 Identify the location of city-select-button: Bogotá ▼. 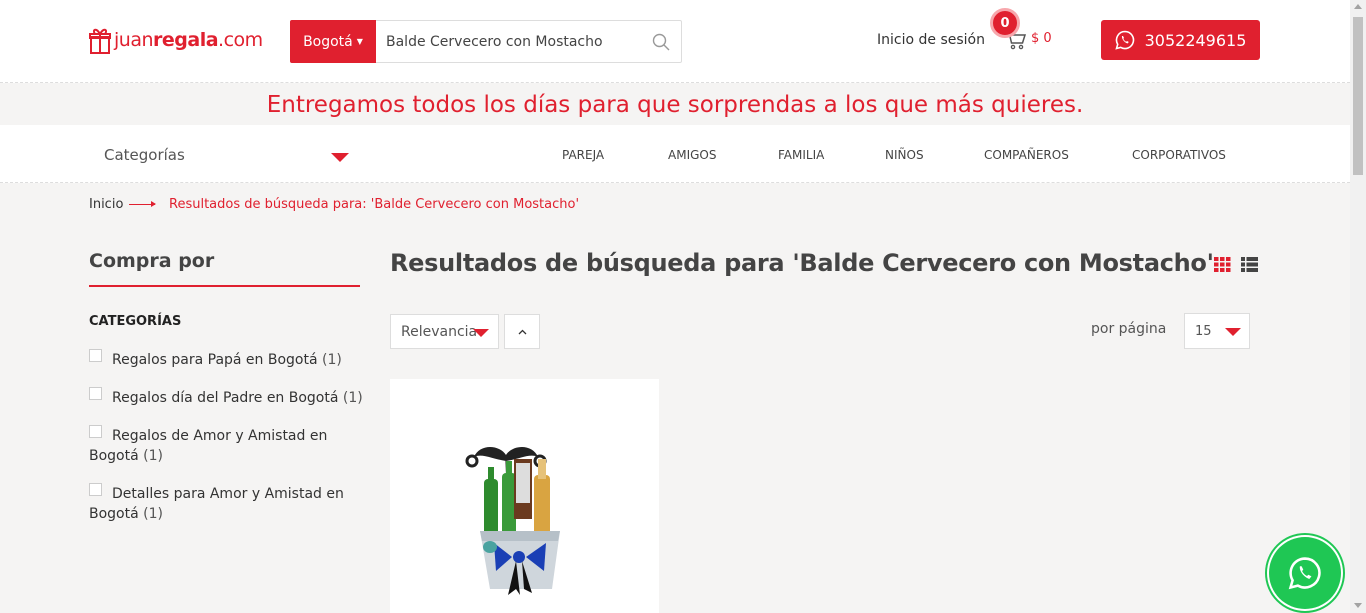
(333, 41).